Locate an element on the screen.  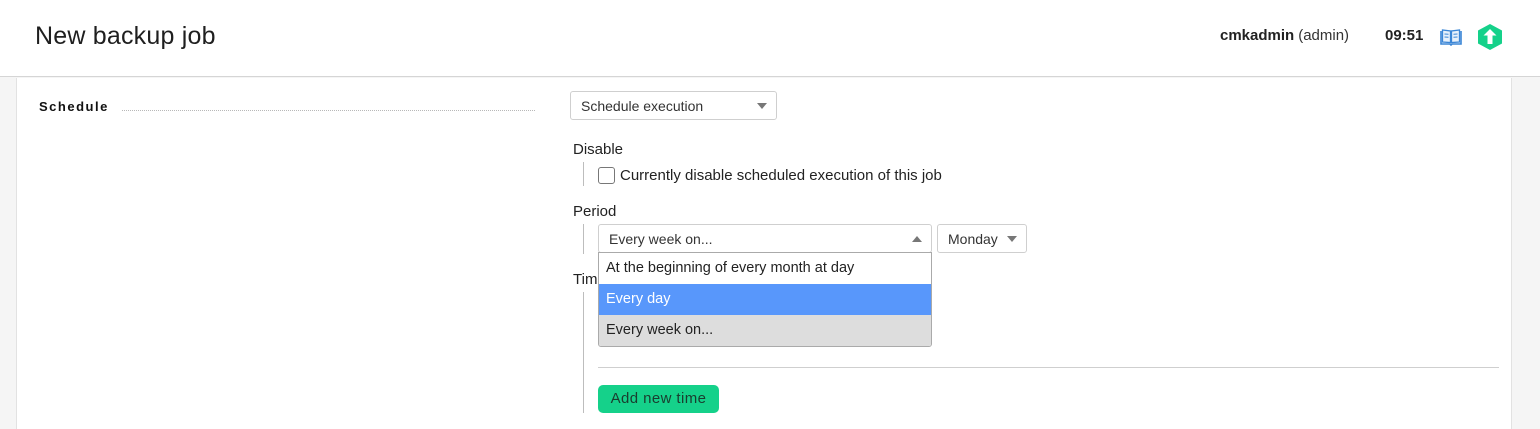
period-label: Period is located at coordinates (595, 211).